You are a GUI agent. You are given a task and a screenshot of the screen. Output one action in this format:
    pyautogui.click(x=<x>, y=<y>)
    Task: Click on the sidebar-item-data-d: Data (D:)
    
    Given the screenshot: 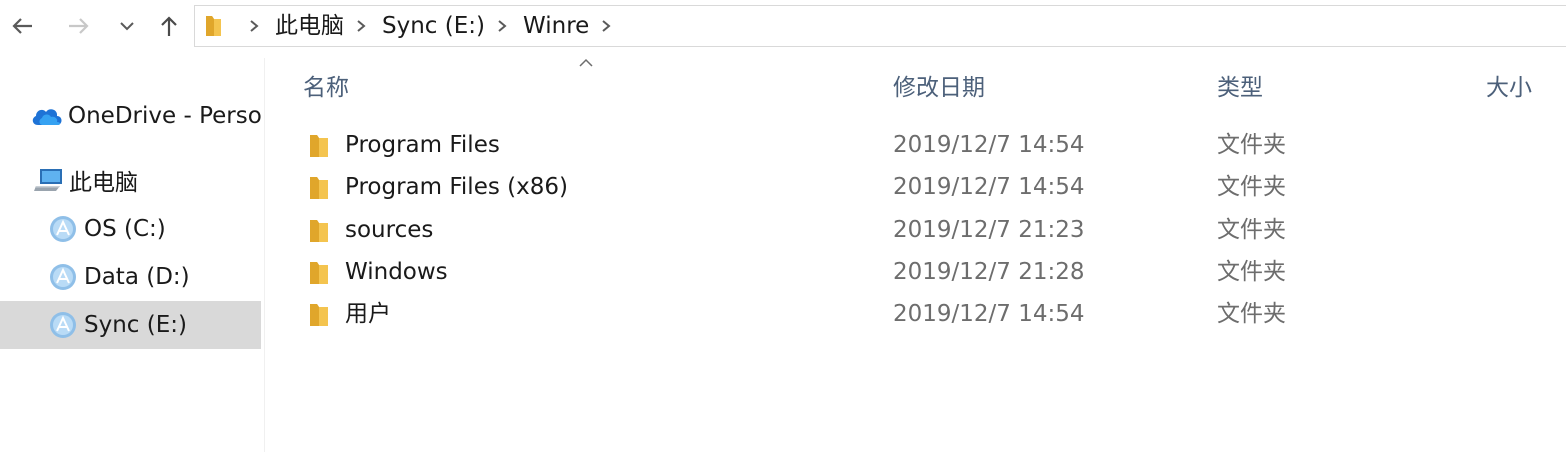 What is the action you would take?
    pyautogui.click(x=130, y=277)
    